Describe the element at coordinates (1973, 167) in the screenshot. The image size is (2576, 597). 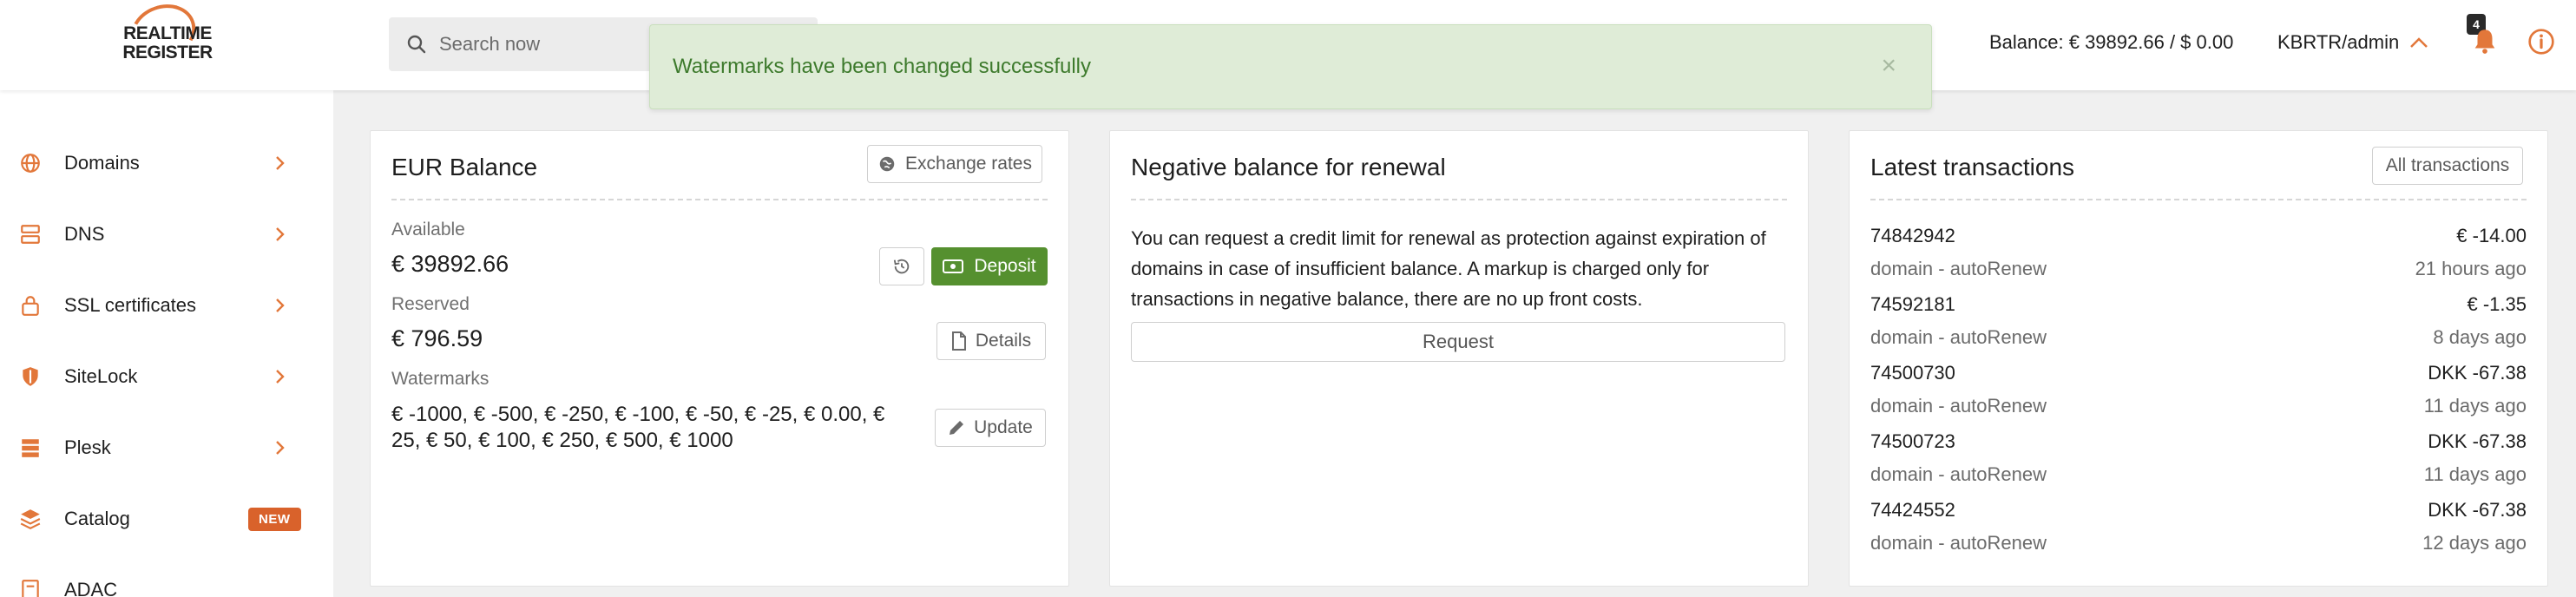
I see `card-title: Latest transactions` at that location.